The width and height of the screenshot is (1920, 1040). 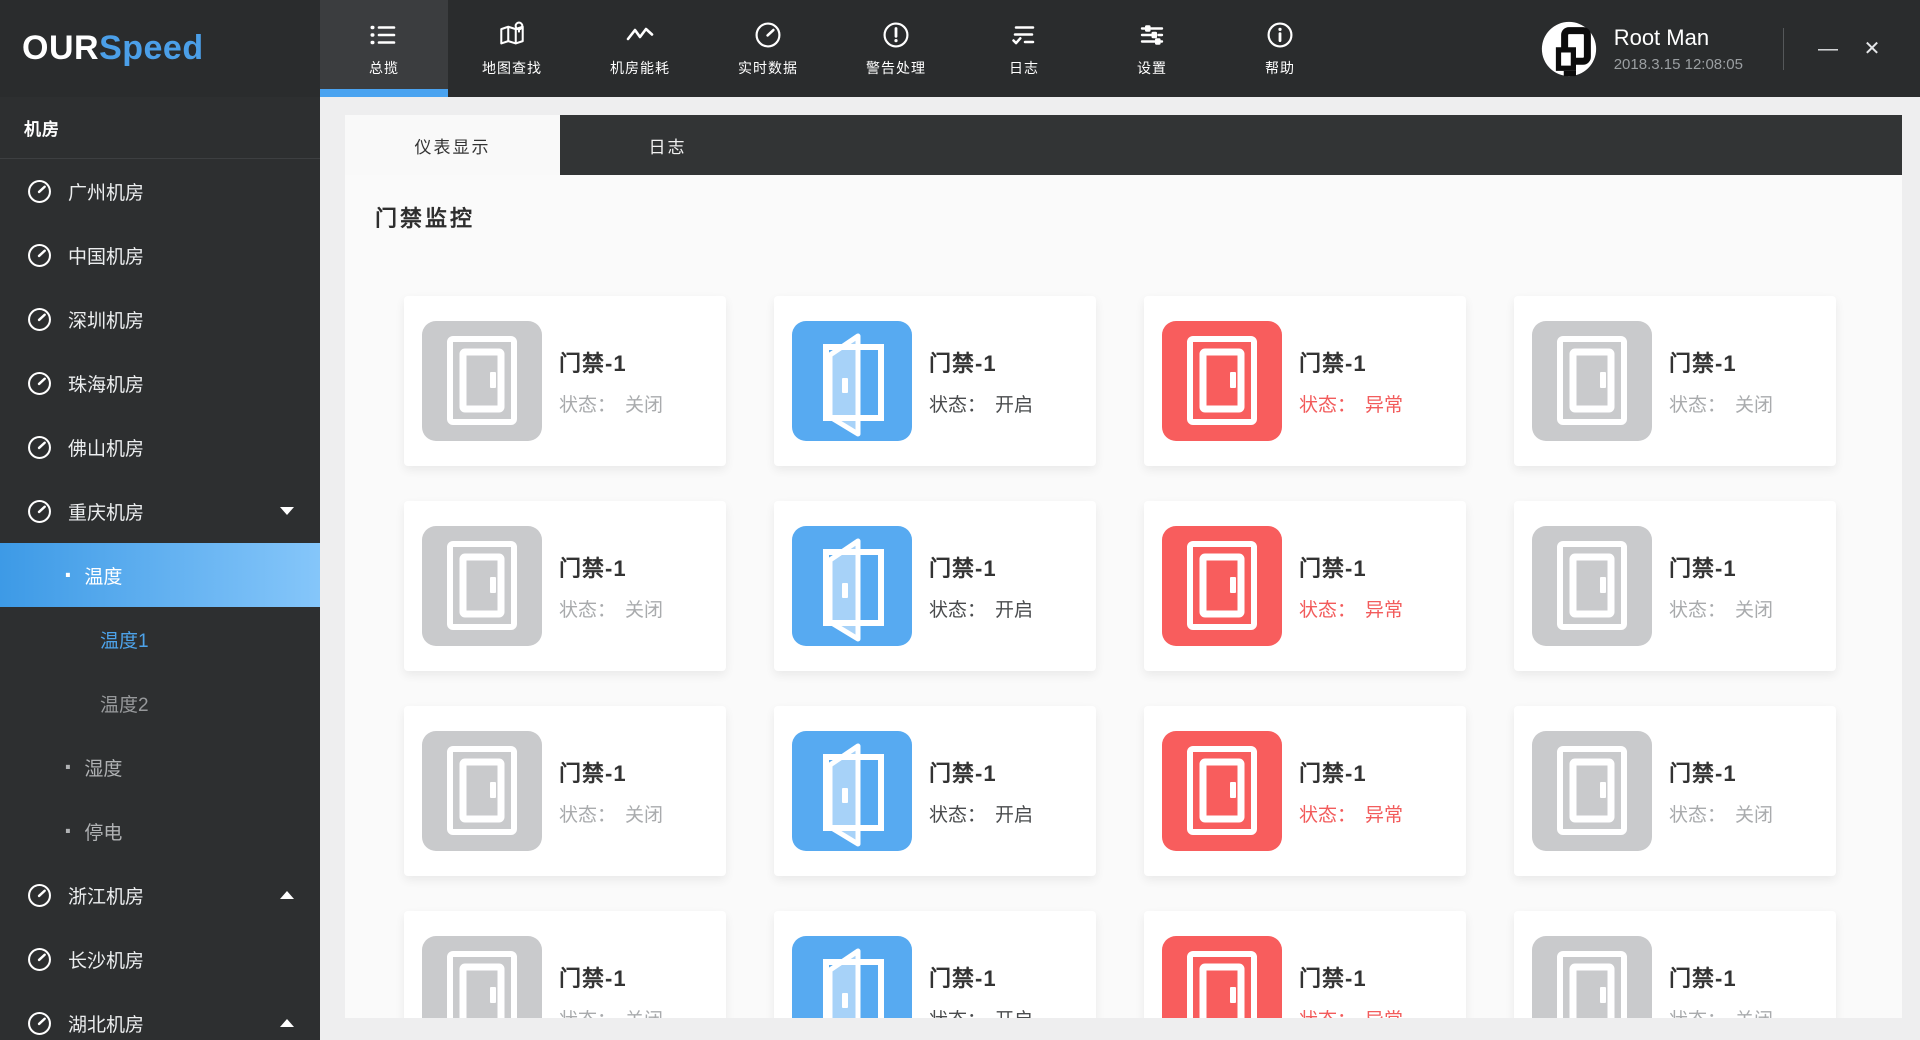 I want to click on sidebar-item-hubei: 湖北机房, so click(x=160, y=1015).